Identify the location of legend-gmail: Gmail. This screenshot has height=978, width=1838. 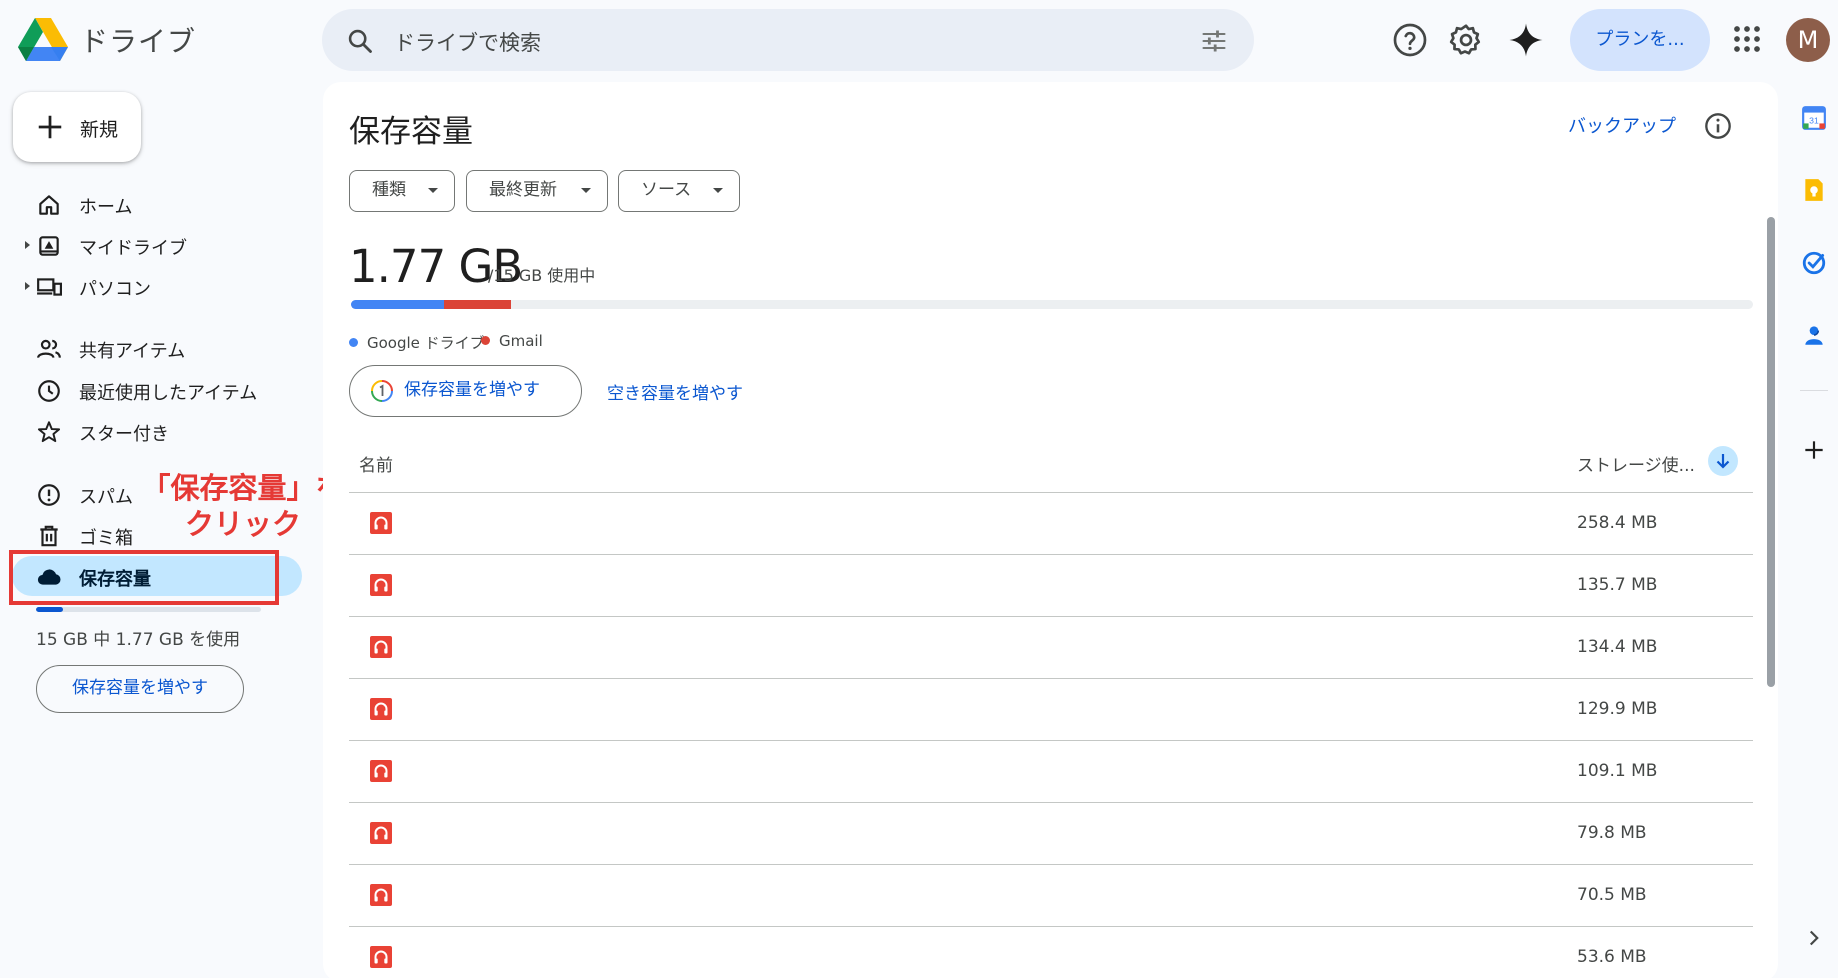
(512, 341).